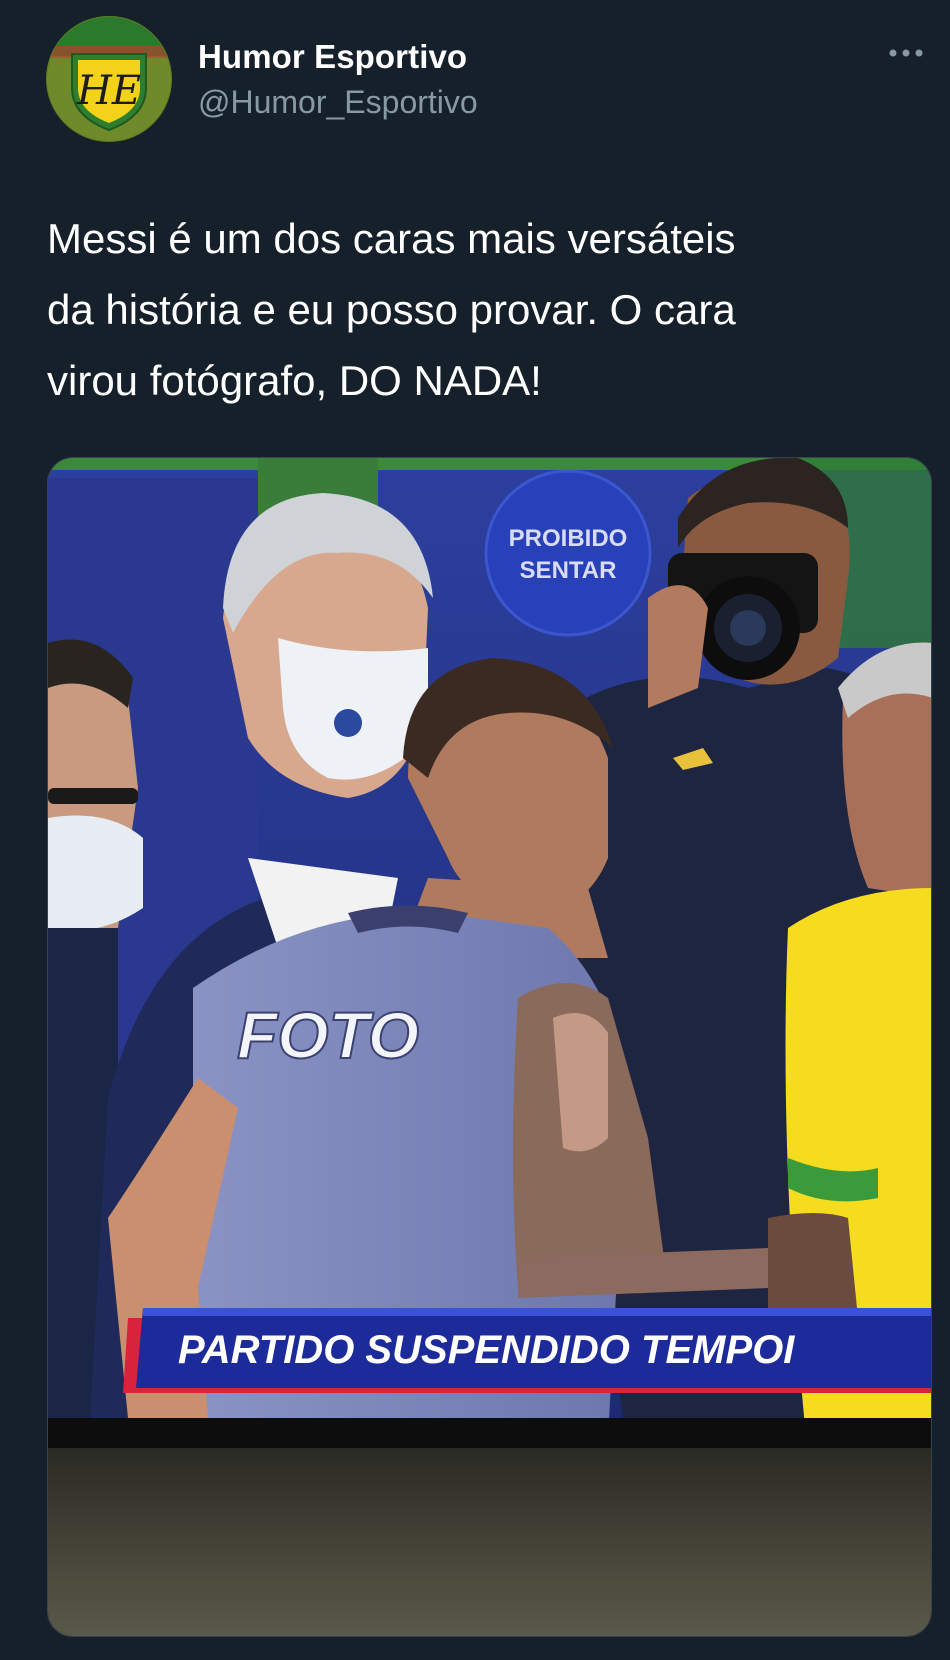 This screenshot has width=950, height=1660. Describe the element at coordinates (568, 538) in the screenshot. I see `sign-text-line: PROIBIDO` at that location.